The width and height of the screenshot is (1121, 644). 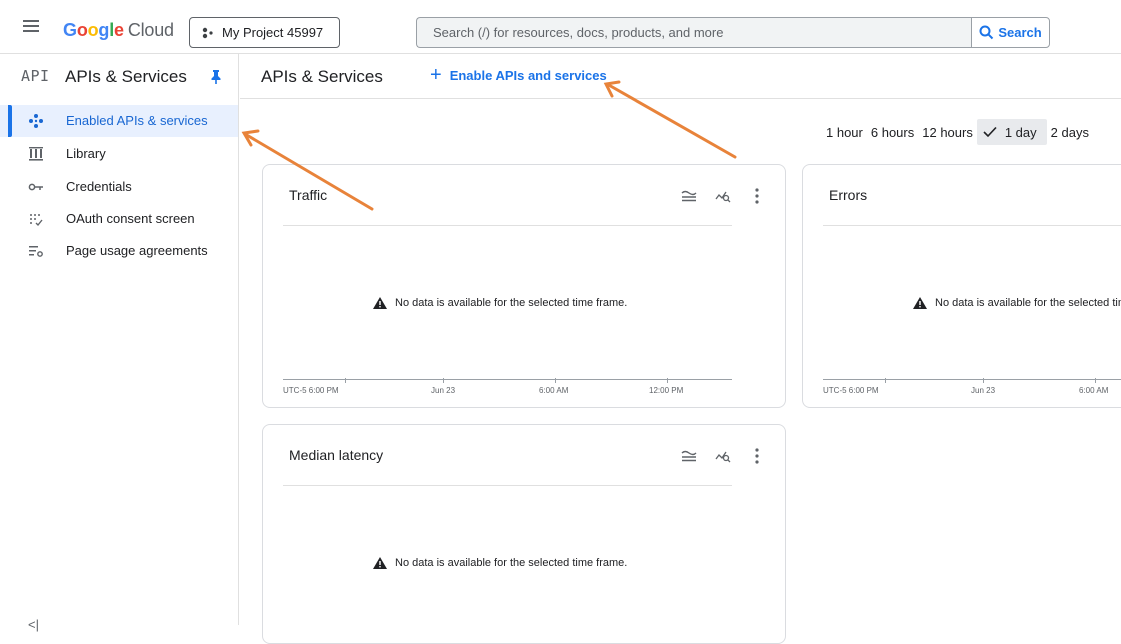 What do you see at coordinates (35, 76) in the screenshot?
I see `api-logo: API` at bounding box center [35, 76].